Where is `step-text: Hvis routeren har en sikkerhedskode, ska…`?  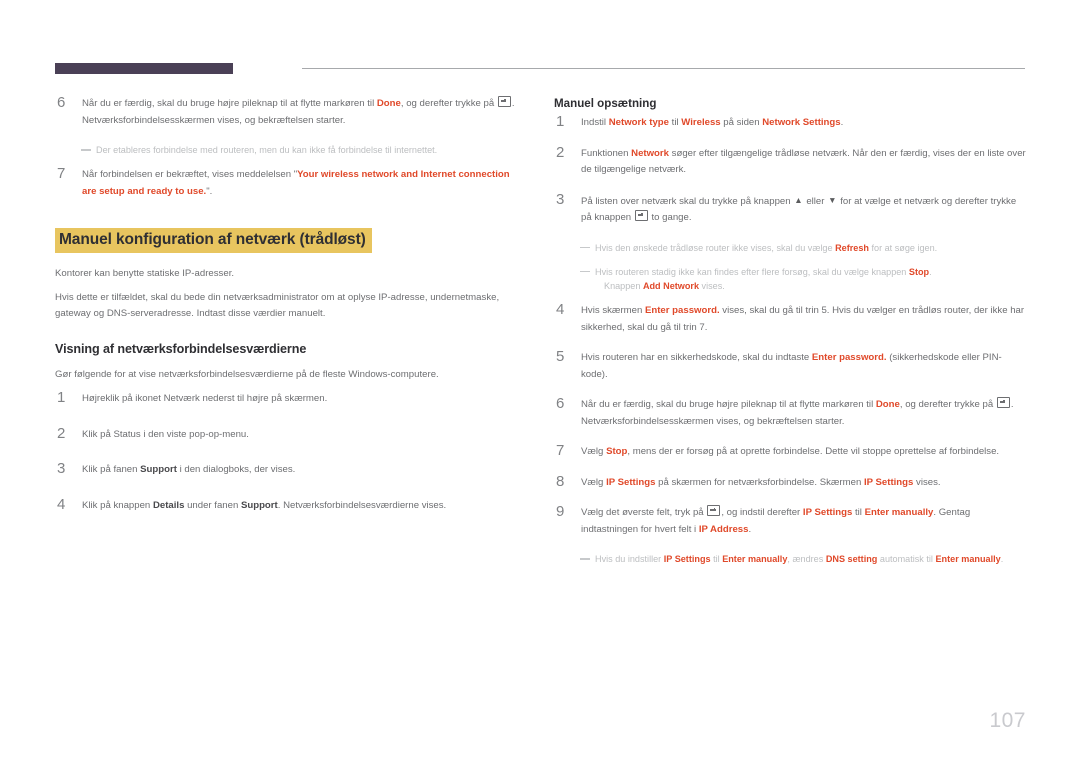
step-text: Hvis routeren har en sikkerhedskode, ska… is located at coordinates (791, 366).